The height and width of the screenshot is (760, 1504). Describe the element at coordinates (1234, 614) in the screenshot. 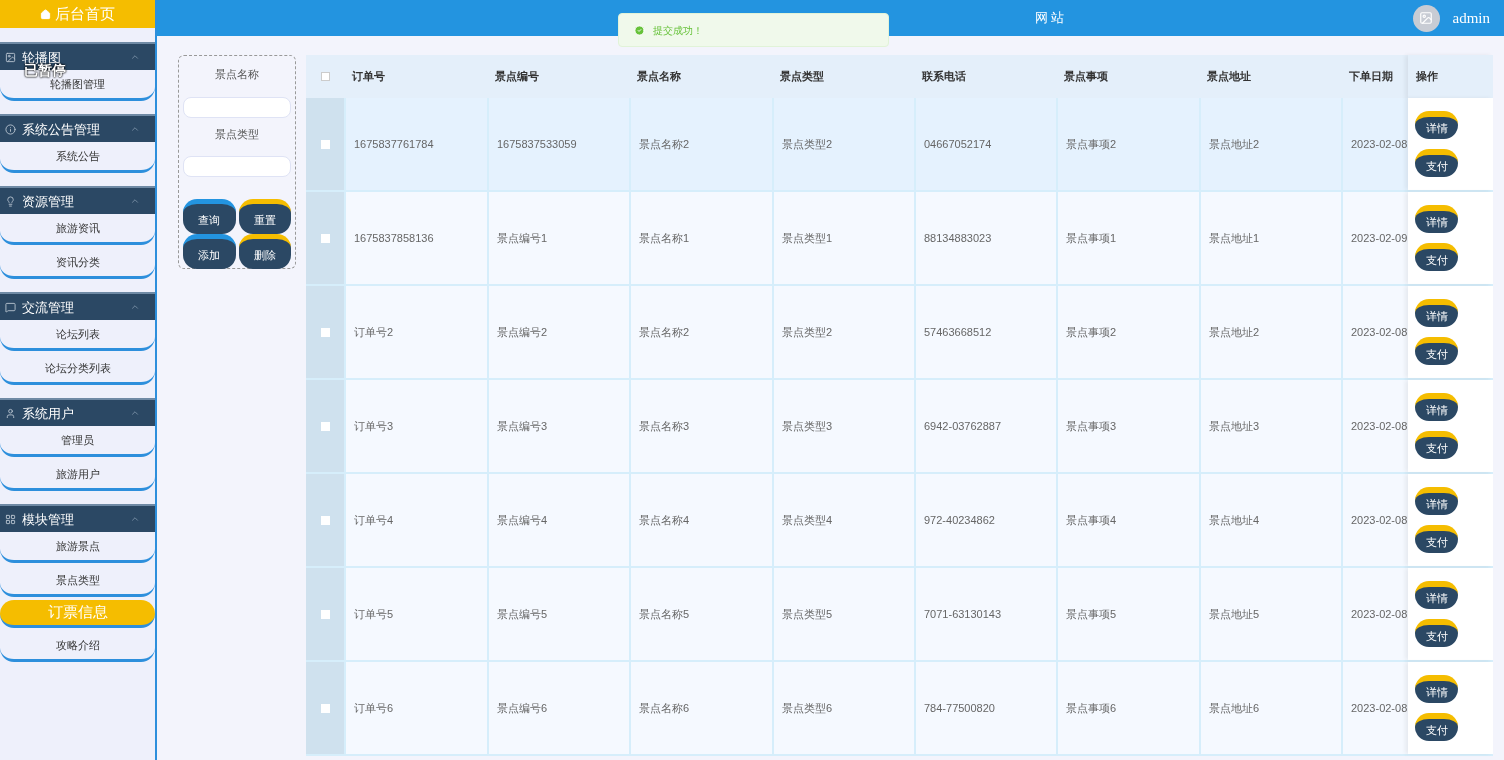

I see `table-cell-text: 景点地址5` at that location.